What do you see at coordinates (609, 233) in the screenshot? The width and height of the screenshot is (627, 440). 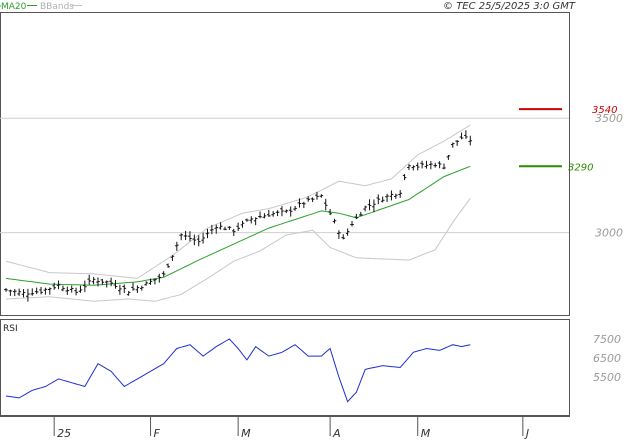 I see `price-tick-label: 3000` at bounding box center [609, 233].